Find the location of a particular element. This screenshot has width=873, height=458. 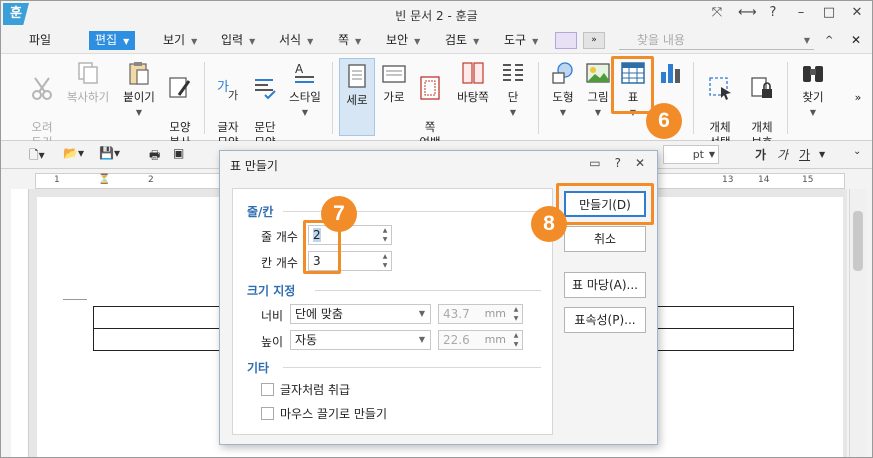

menu-review: 검토 ▼ is located at coordinates (462, 40).